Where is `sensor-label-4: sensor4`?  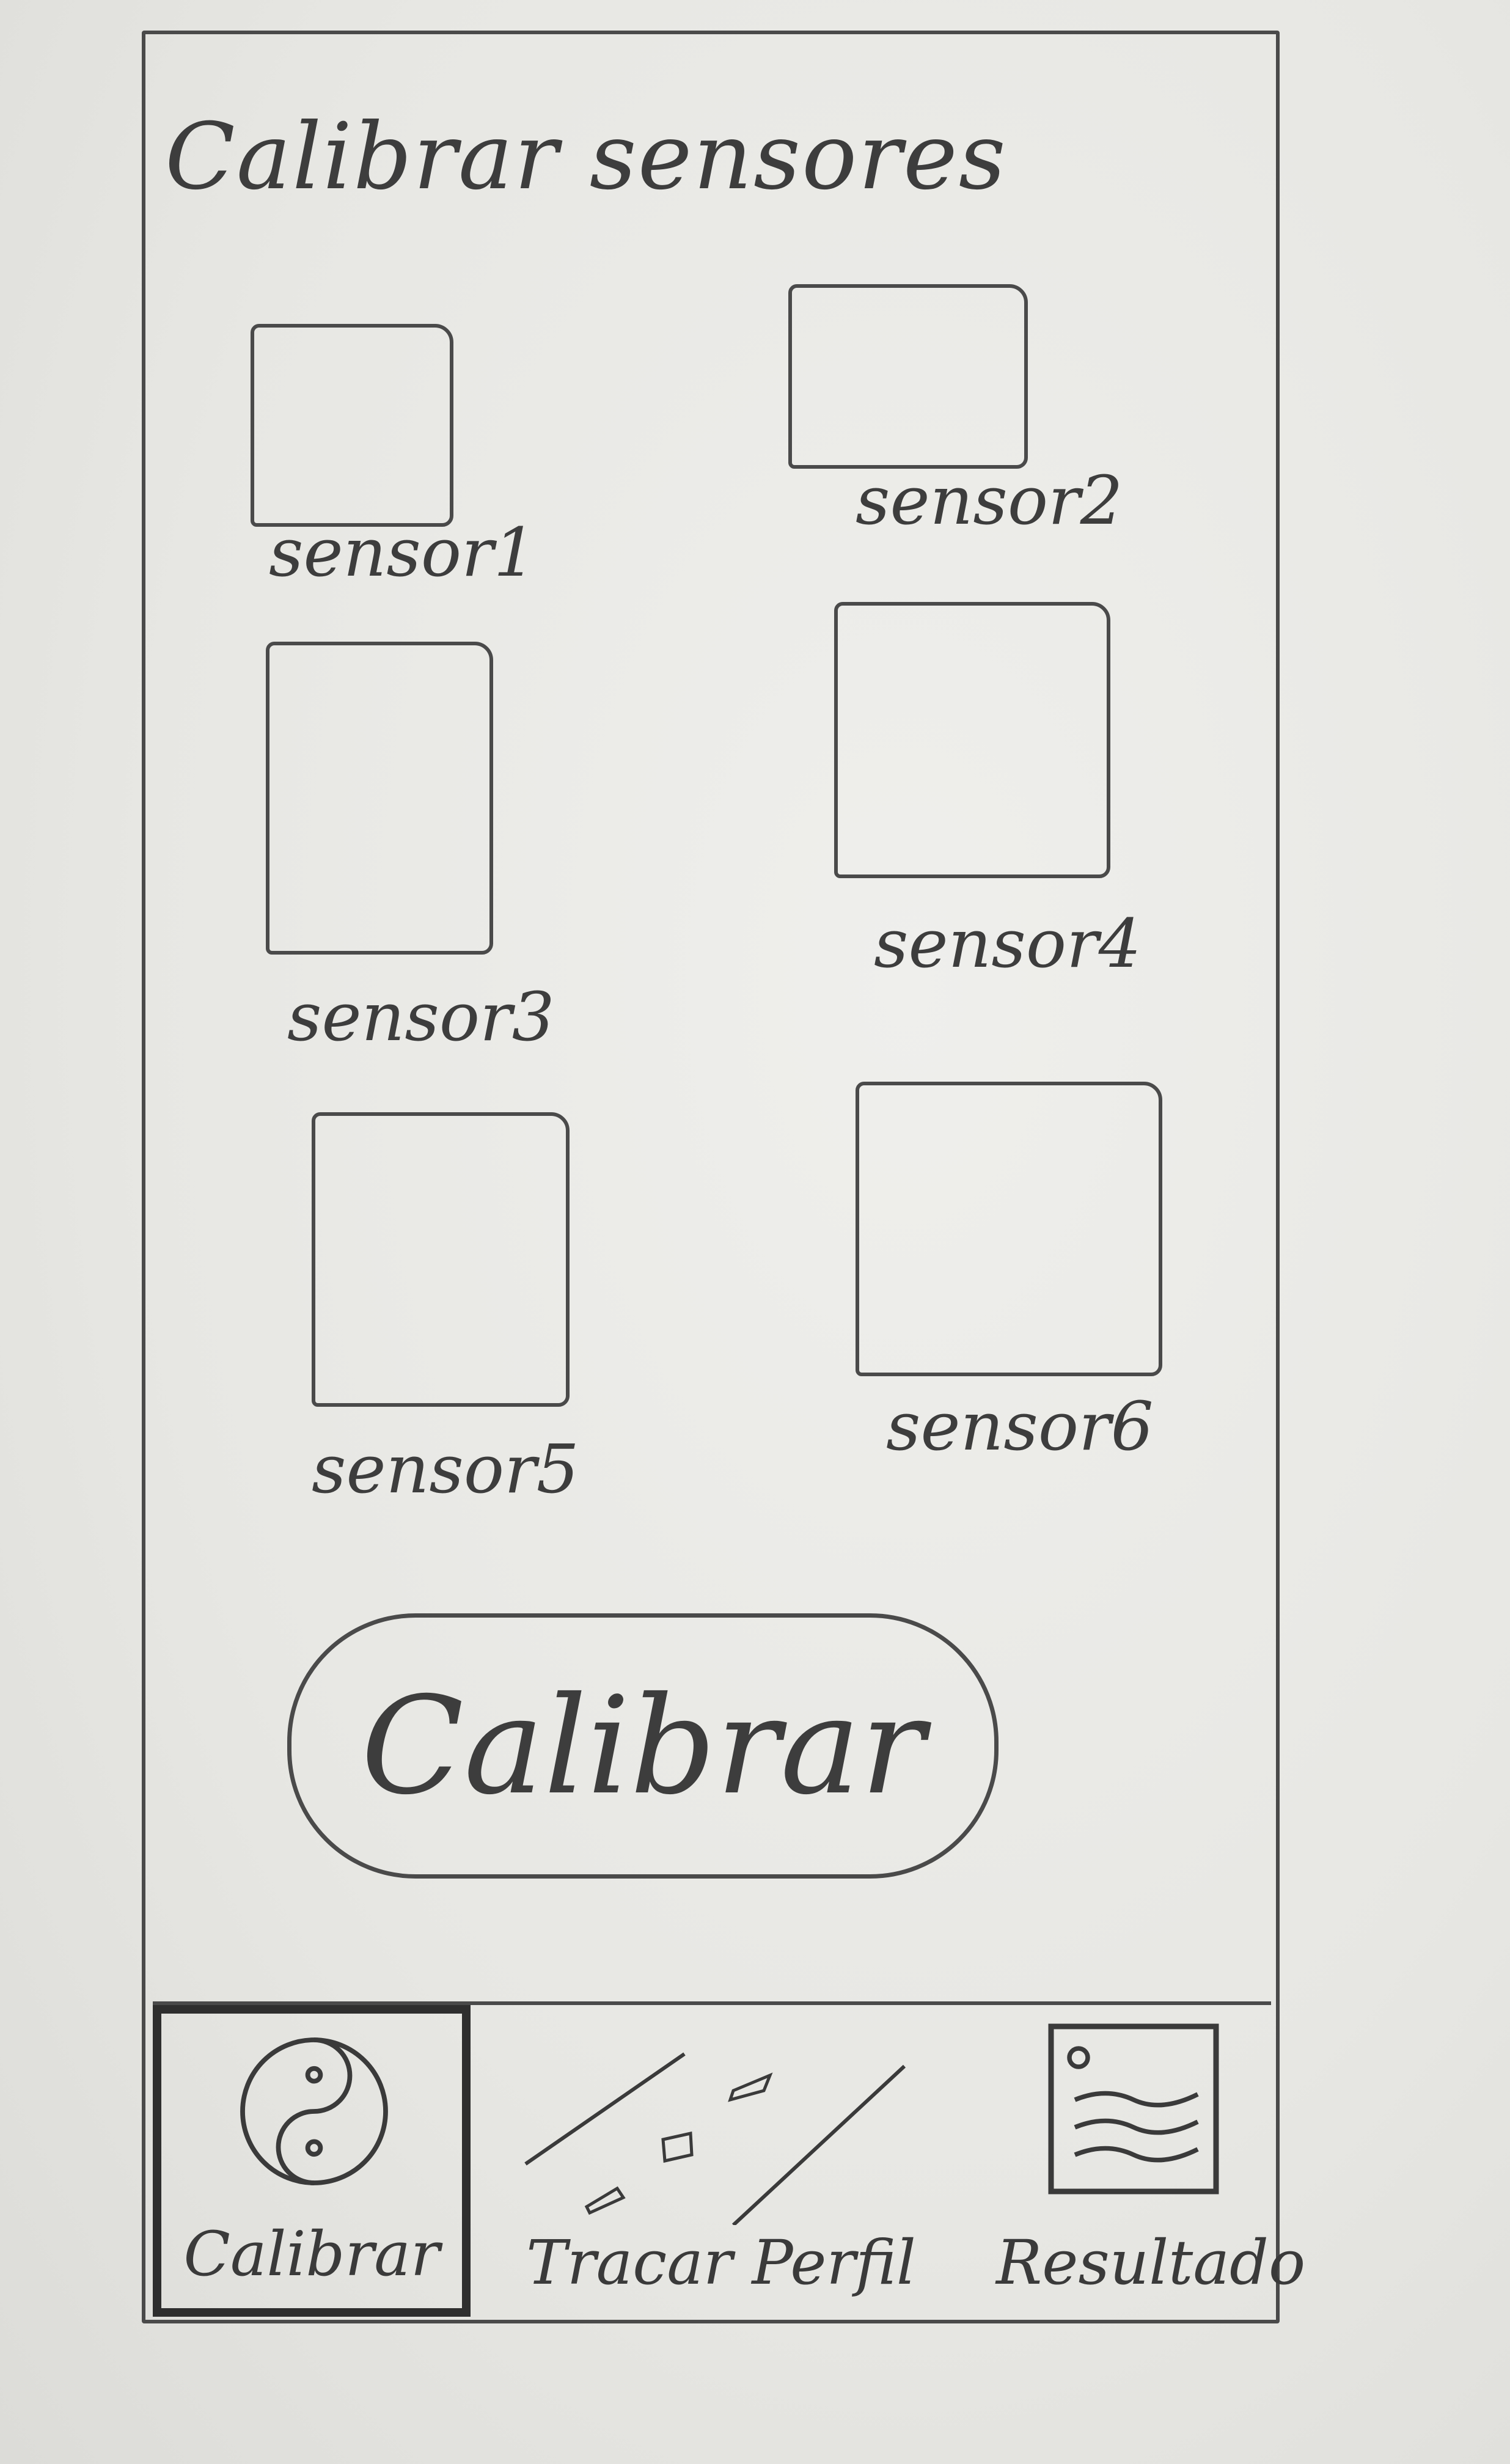
sensor-label-4: sensor4 is located at coordinates (1008, 944).